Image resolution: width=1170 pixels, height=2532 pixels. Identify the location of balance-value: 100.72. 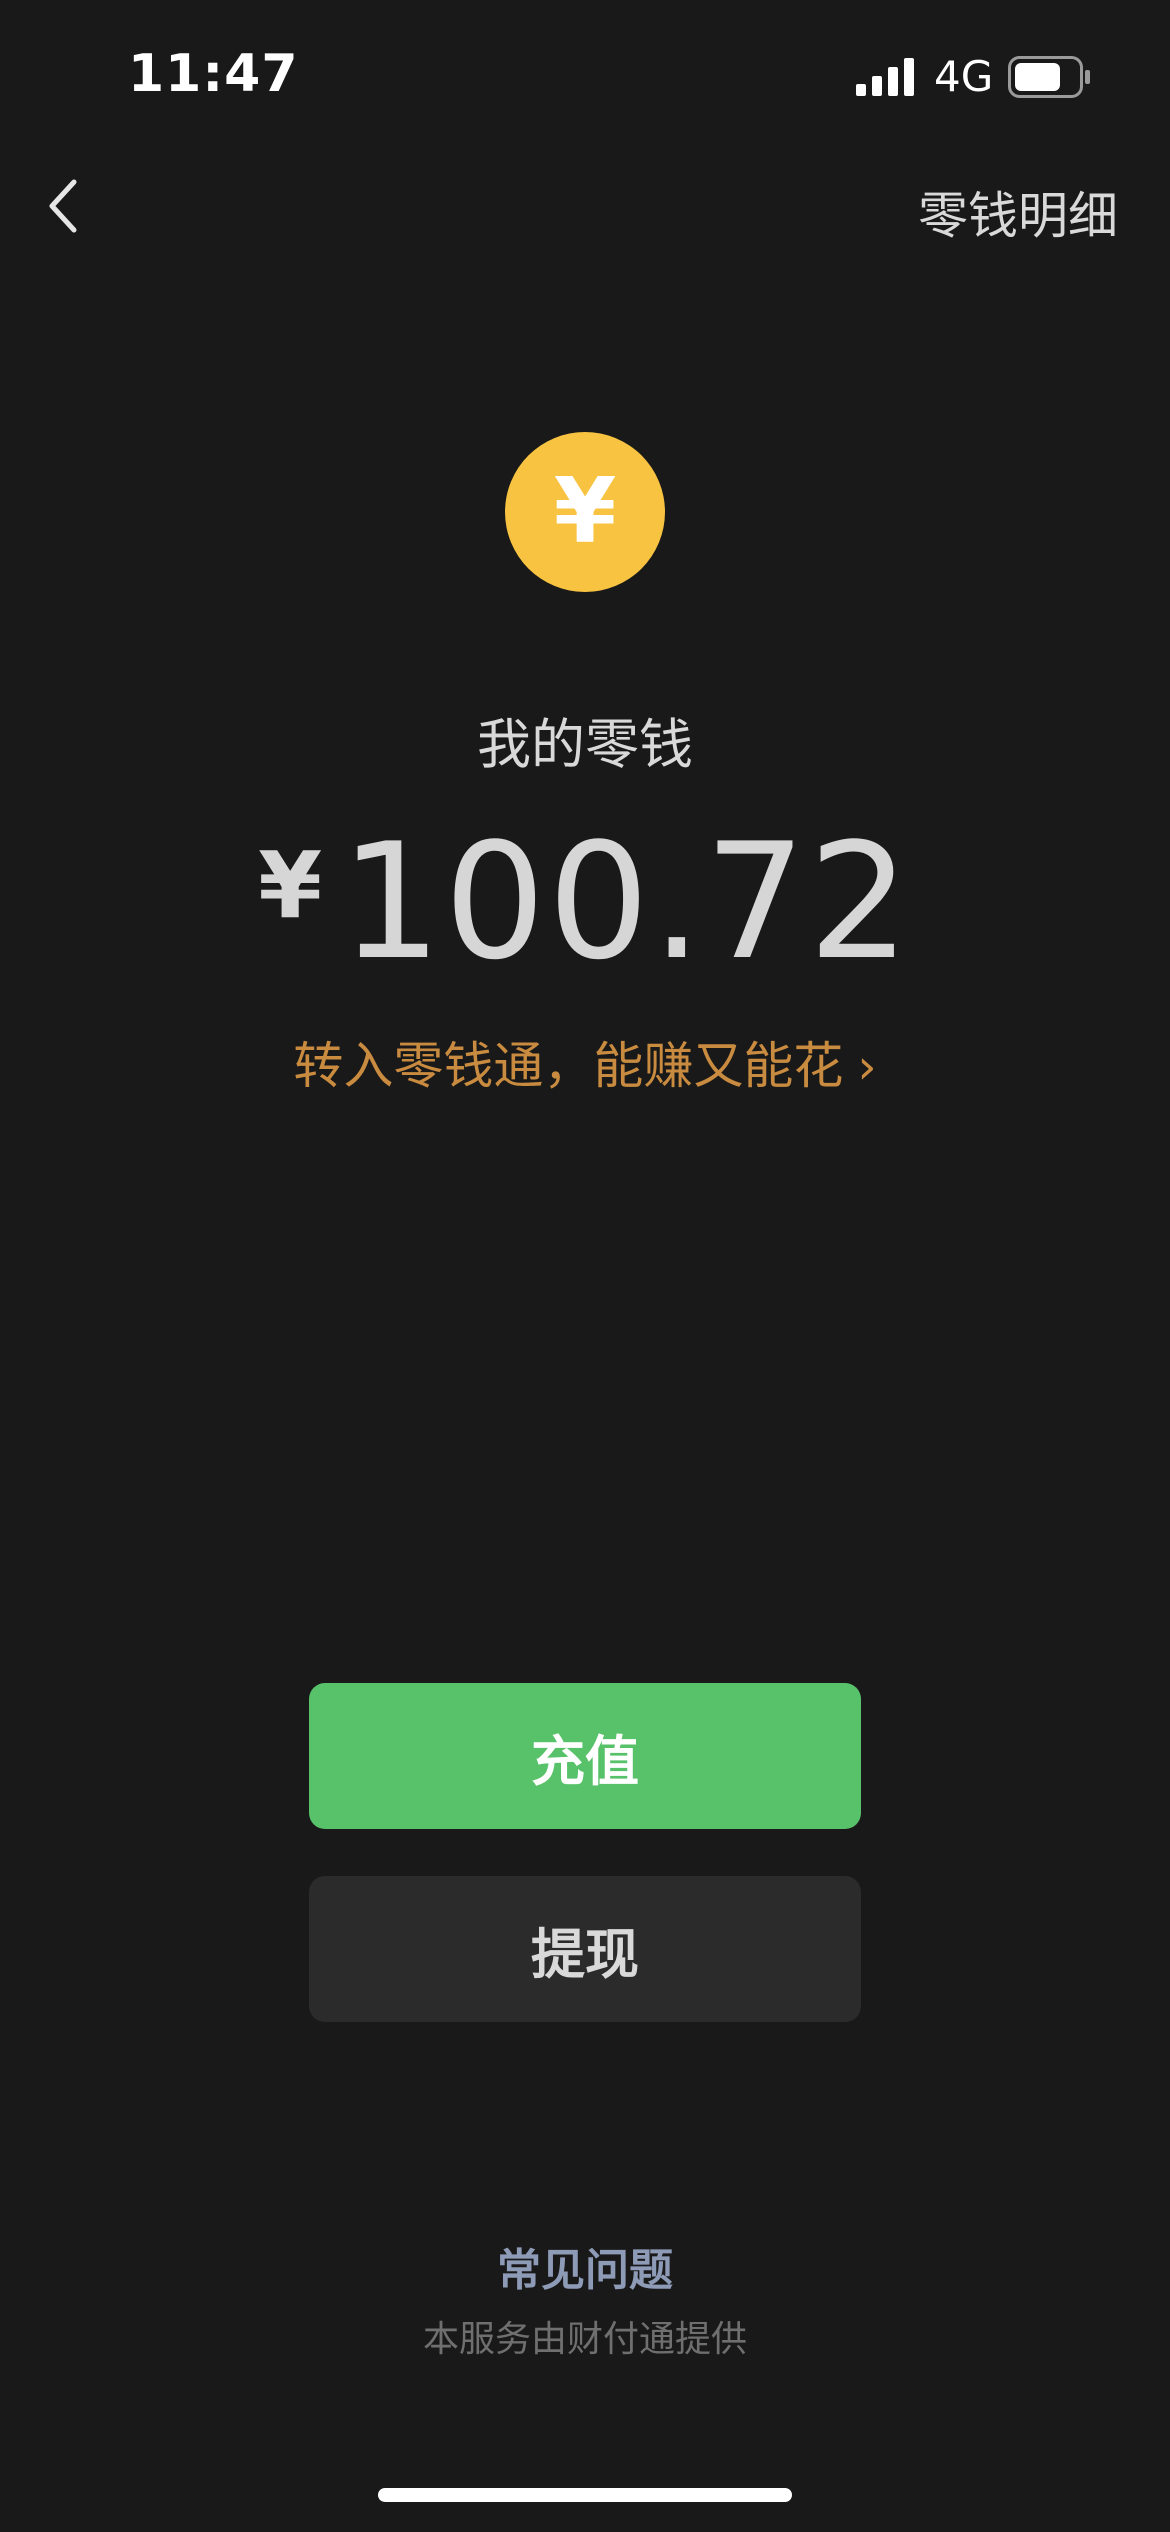
(626, 901).